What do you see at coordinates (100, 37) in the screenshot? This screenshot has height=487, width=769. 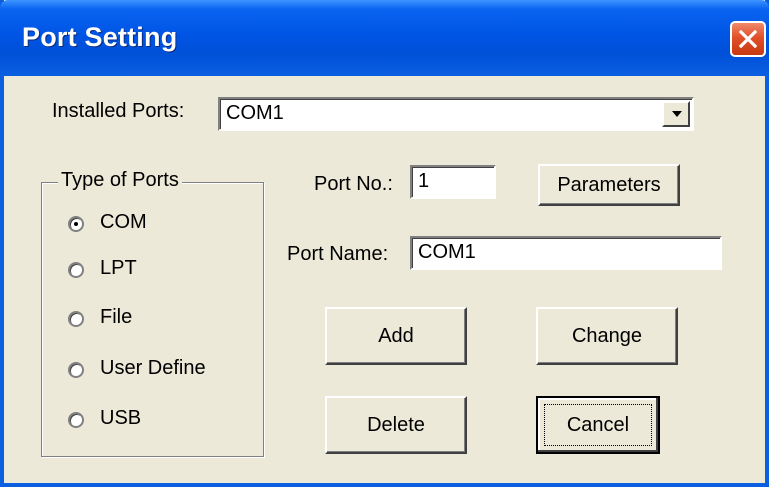 I see `window-title: Port Setting` at bounding box center [100, 37].